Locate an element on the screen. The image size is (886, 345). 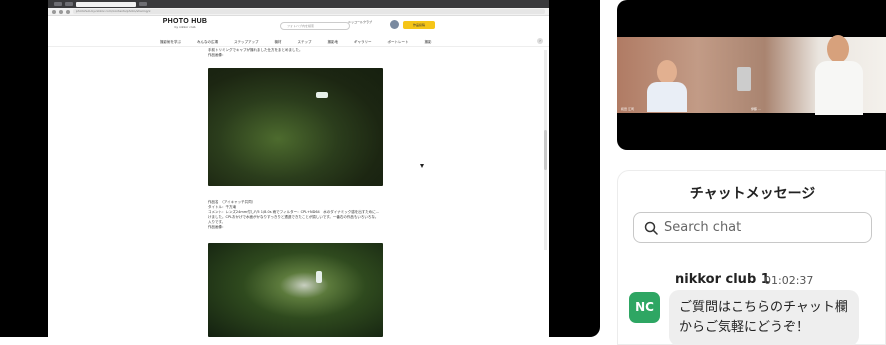
menu-item: 撮影地 is located at coordinates (333, 42).